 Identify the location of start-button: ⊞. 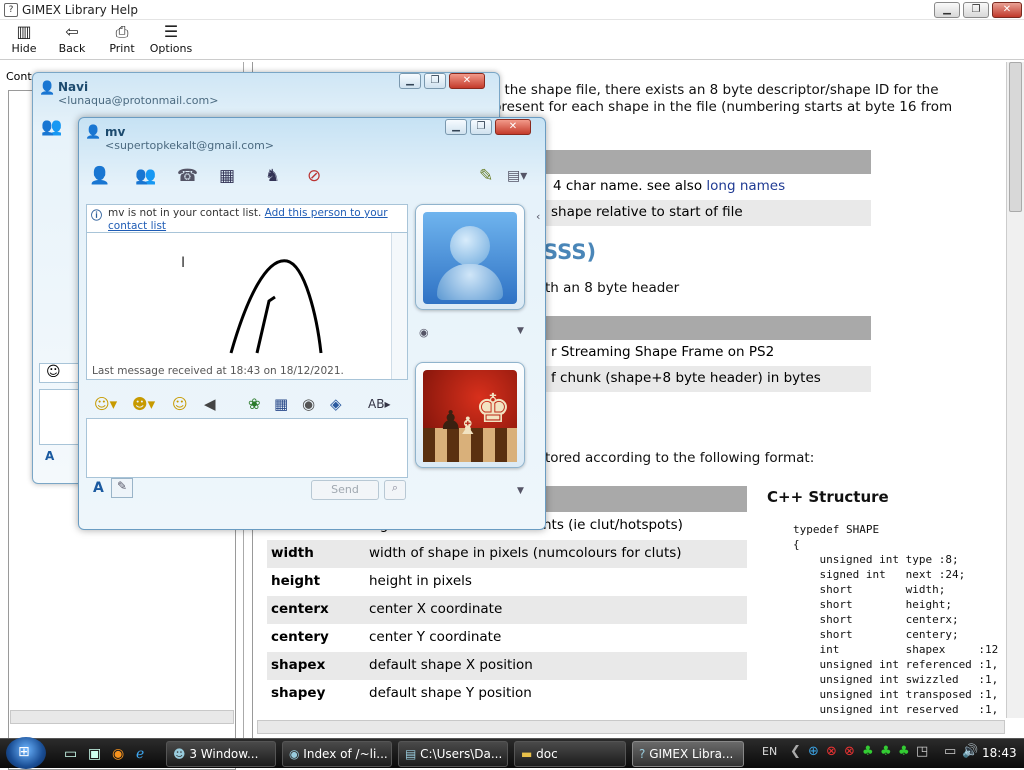
(26, 753).